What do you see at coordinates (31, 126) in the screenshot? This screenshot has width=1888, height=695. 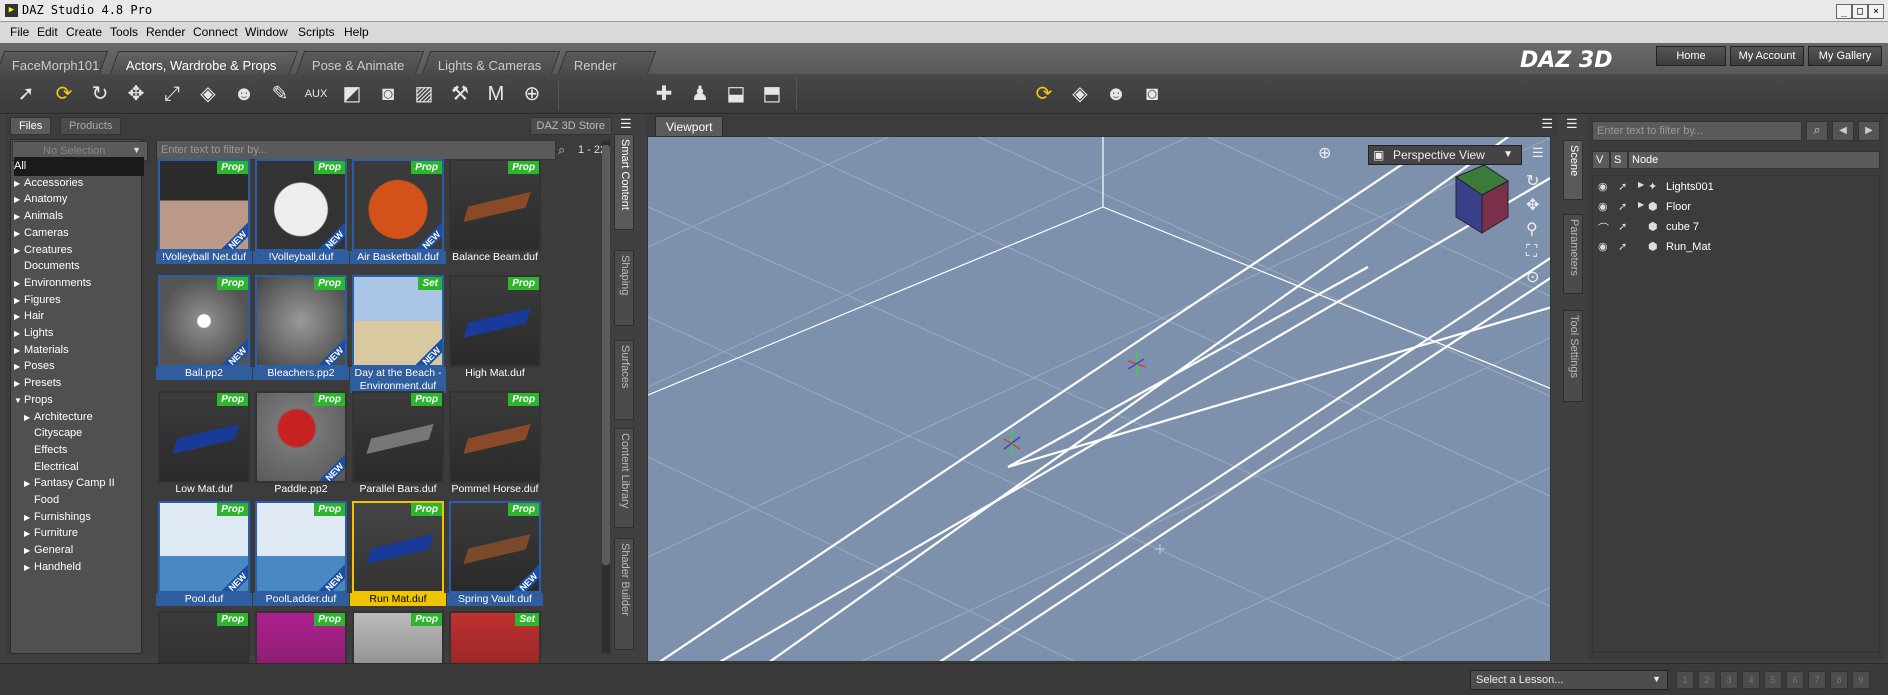 I see `tab-files: Files` at bounding box center [31, 126].